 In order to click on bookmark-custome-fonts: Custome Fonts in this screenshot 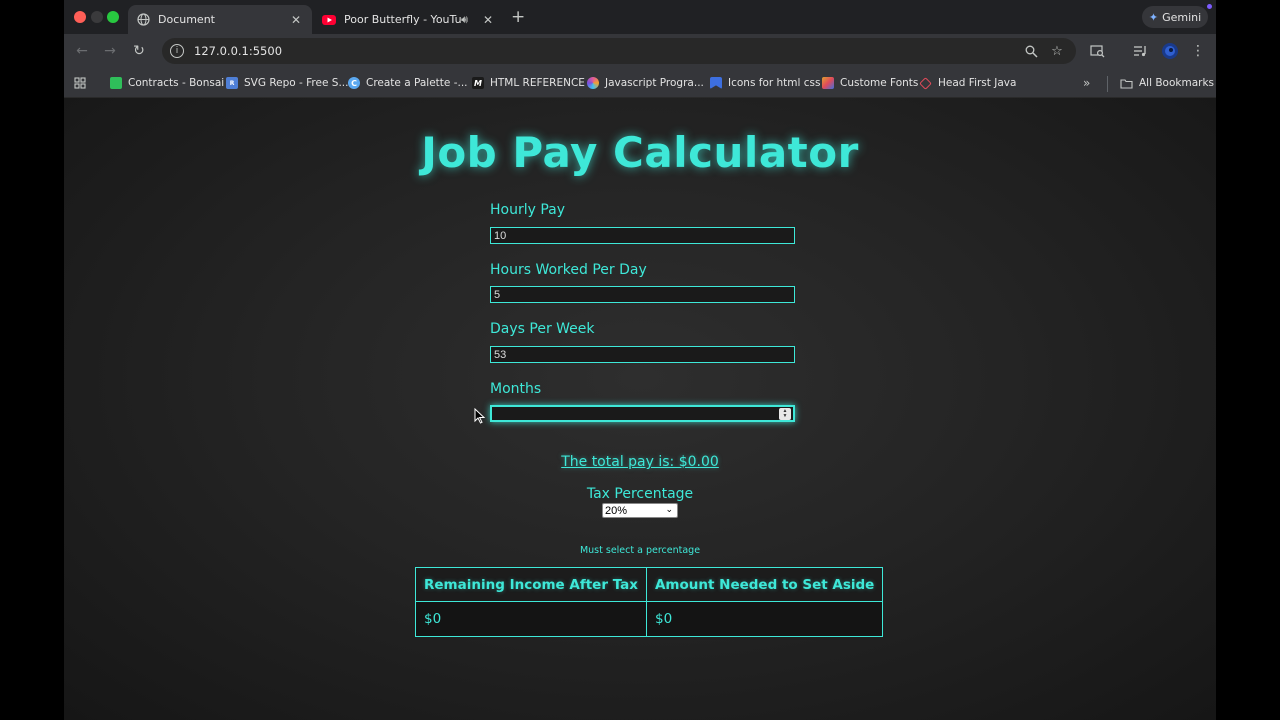, I will do `click(870, 83)`.